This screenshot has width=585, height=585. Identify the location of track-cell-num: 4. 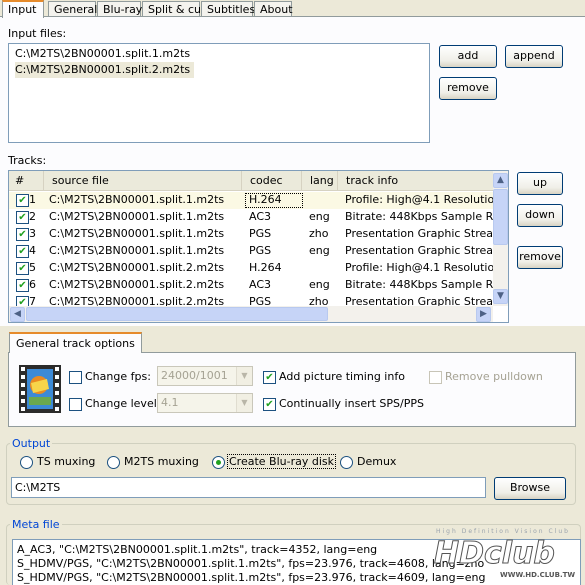
(32, 250).